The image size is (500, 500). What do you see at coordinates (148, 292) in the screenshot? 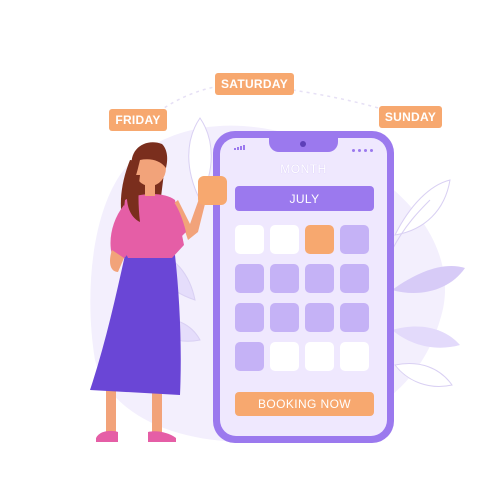
I see `woman-figure` at bounding box center [148, 292].